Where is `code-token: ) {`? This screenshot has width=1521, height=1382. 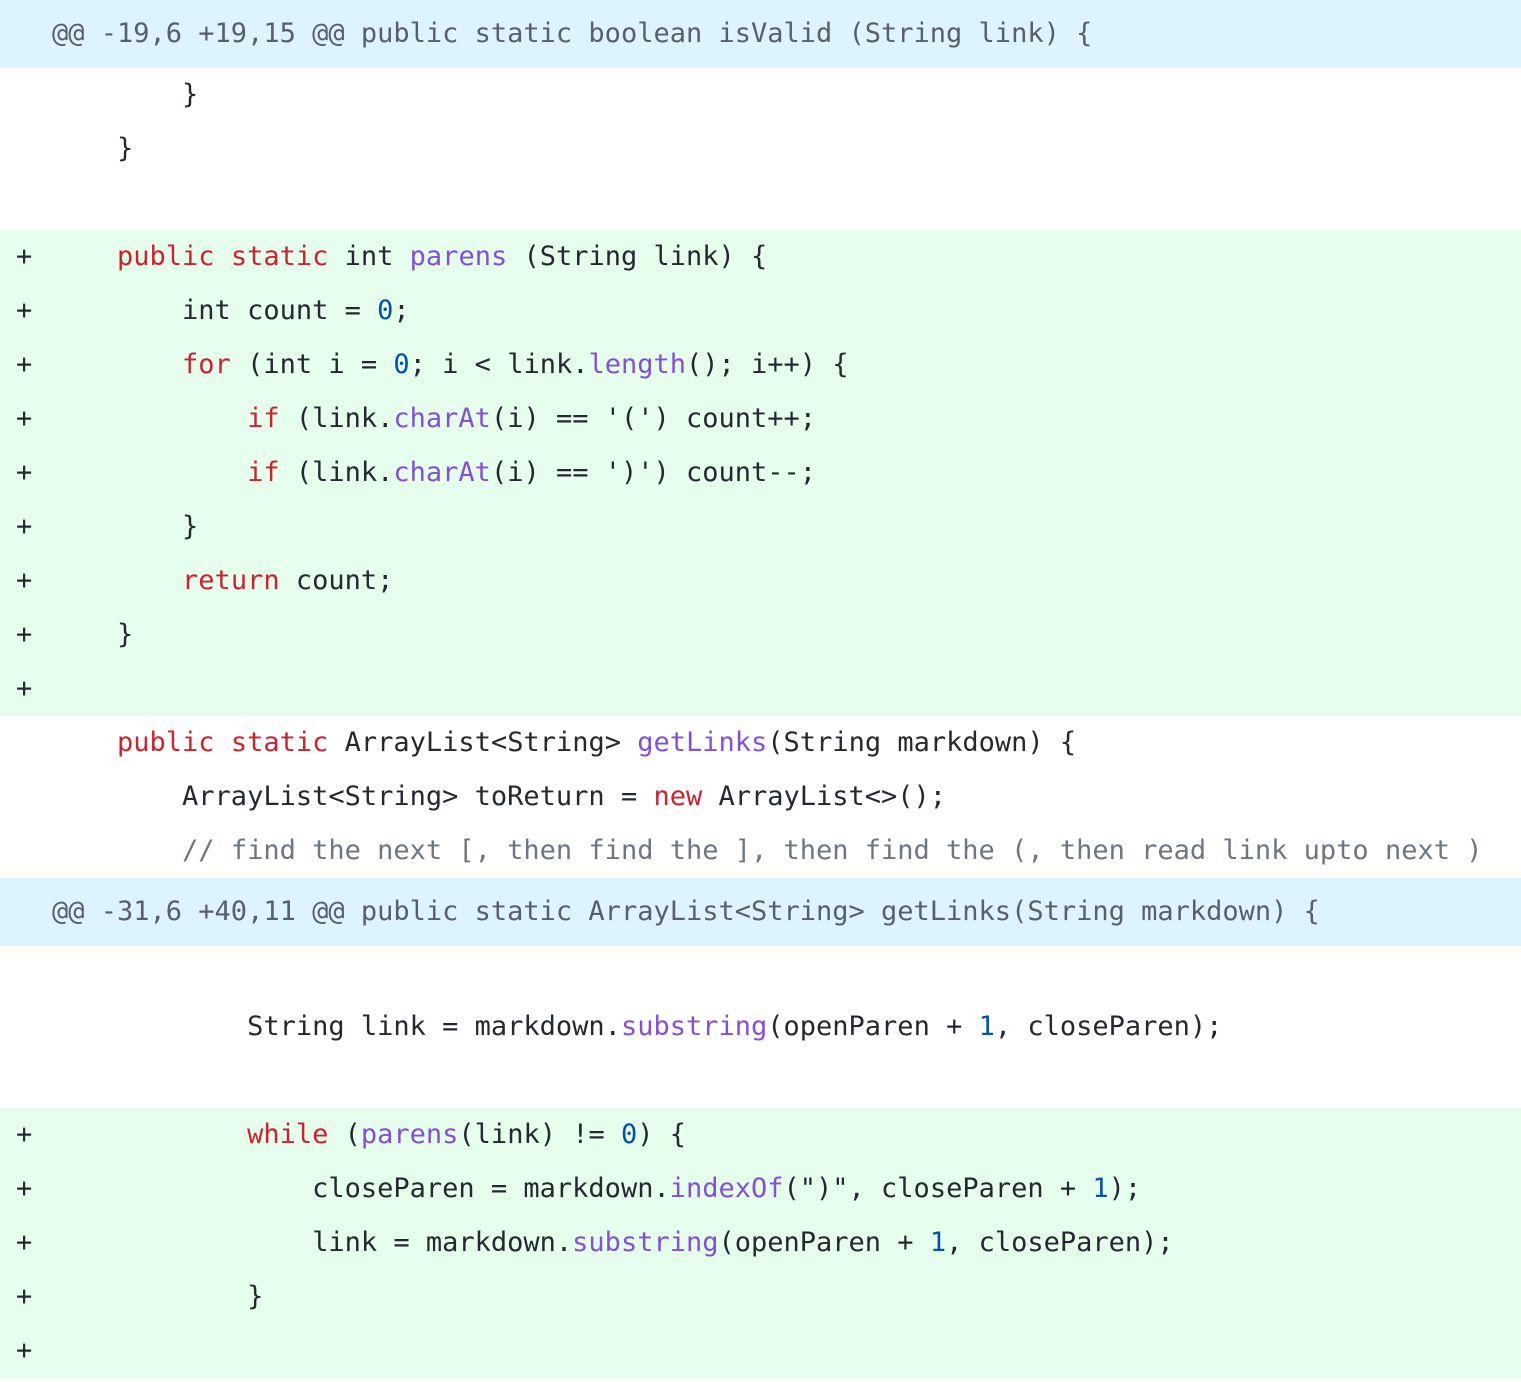
code-token: ) { is located at coordinates (662, 1134).